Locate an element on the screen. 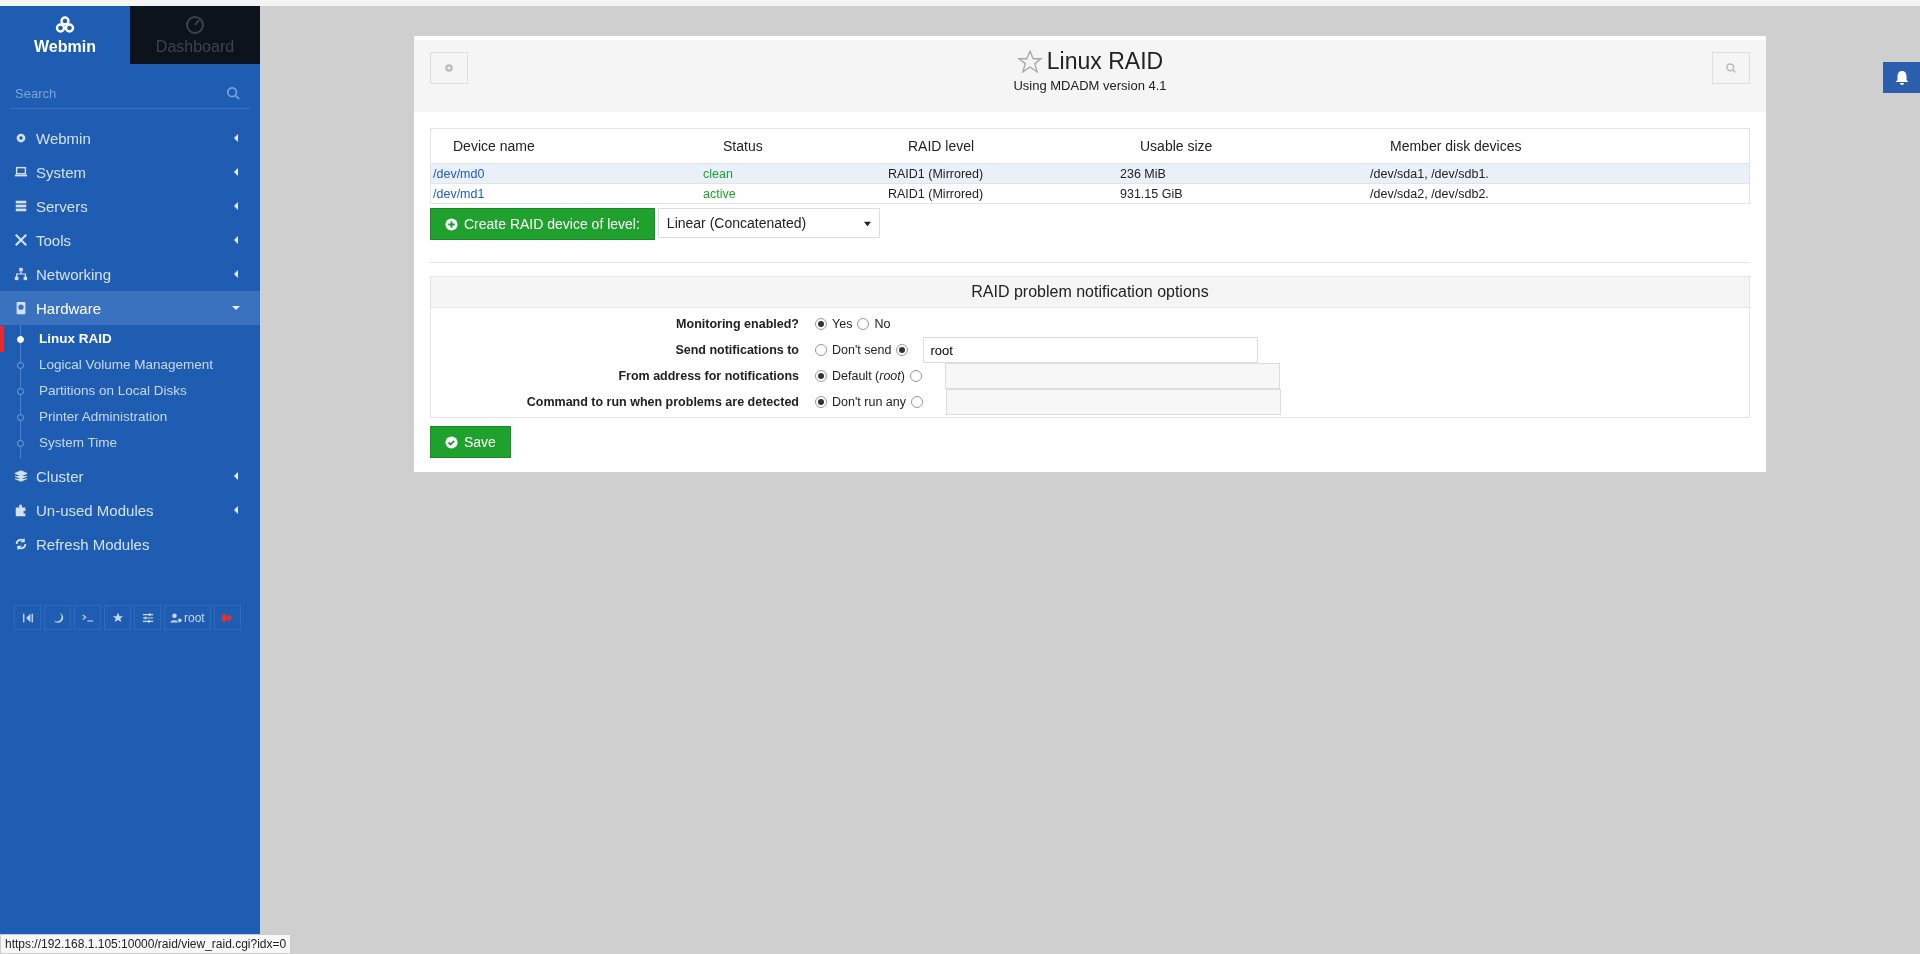 This screenshot has height=954, width=1920. radio-option: No is located at coordinates (874, 324).